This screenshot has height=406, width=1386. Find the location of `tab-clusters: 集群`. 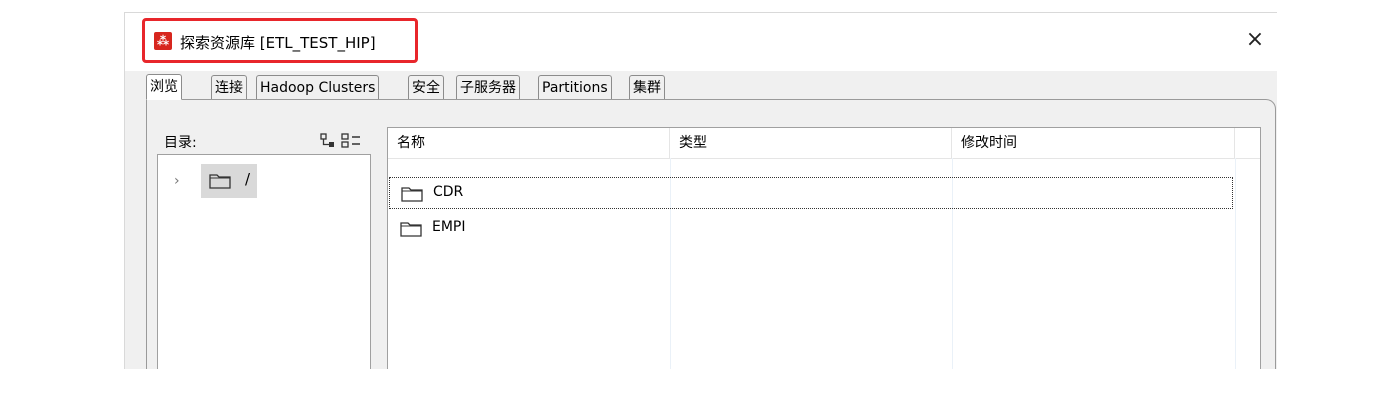

tab-clusters: 集群 is located at coordinates (647, 87).